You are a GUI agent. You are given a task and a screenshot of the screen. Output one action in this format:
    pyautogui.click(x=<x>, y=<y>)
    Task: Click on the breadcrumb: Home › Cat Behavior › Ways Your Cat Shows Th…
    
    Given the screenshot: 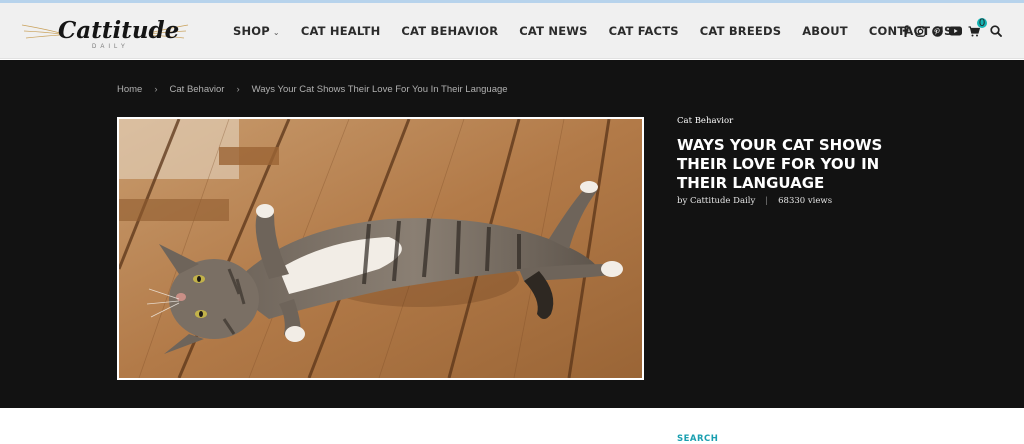 What is the action you would take?
    pyautogui.click(x=312, y=89)
    